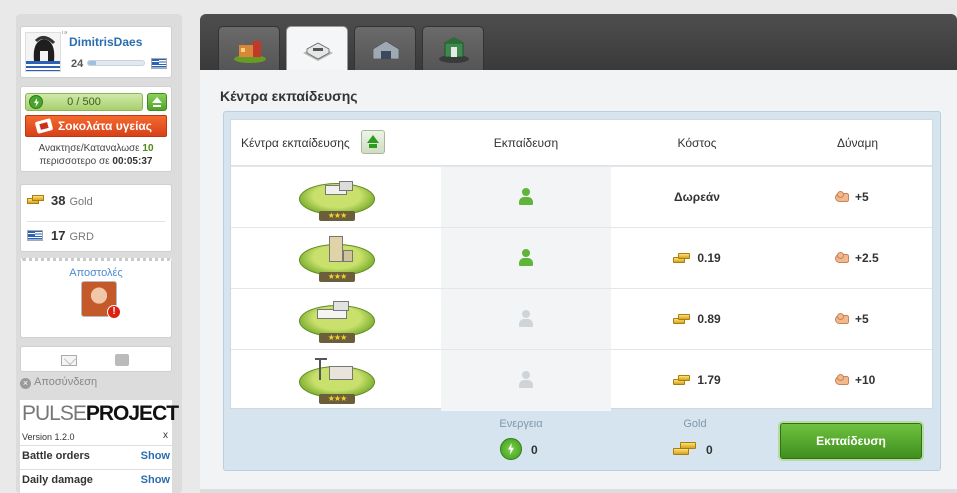  Describe the element at coordinates (96, 52) in the screenshot. I see `profile-card: ΠΑΡΑΣΤΑ DimitrisDaes 24` at that location.